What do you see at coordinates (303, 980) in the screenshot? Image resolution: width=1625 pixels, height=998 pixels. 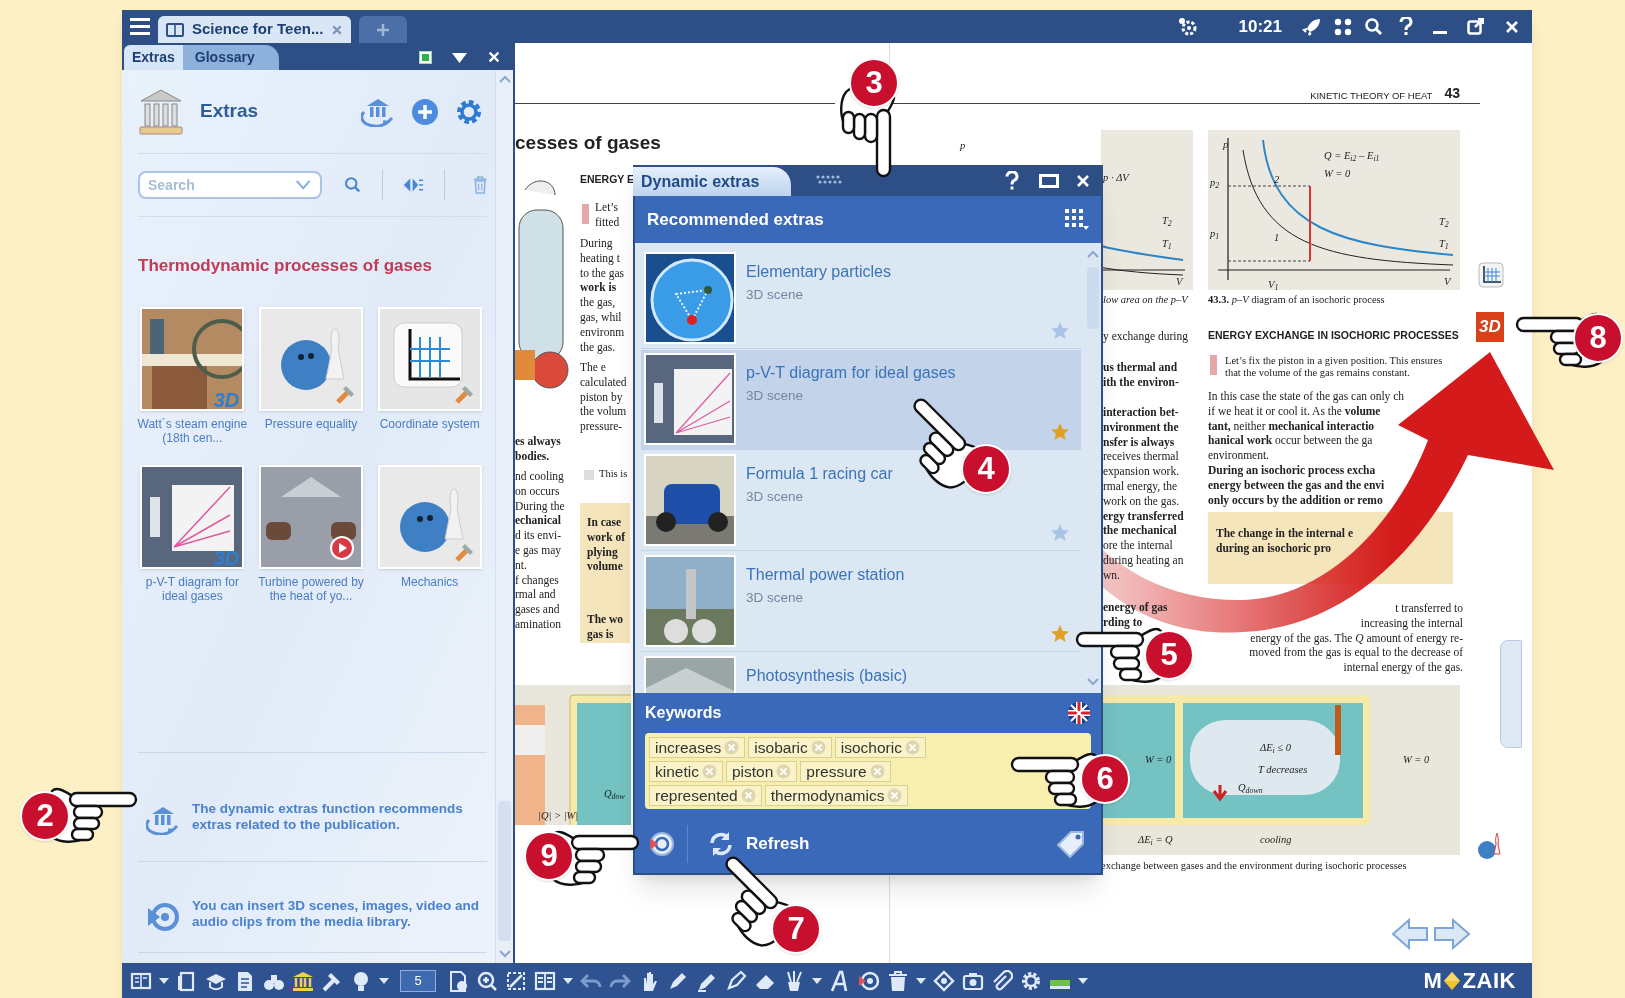 I see `bank-icon` at bounding box center [303, 980].